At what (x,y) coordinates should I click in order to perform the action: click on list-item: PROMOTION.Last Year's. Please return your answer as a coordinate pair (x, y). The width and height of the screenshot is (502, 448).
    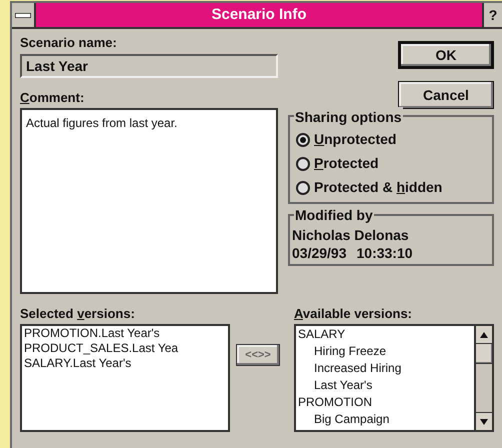
    Looking at the image, I should click on (125, 333).